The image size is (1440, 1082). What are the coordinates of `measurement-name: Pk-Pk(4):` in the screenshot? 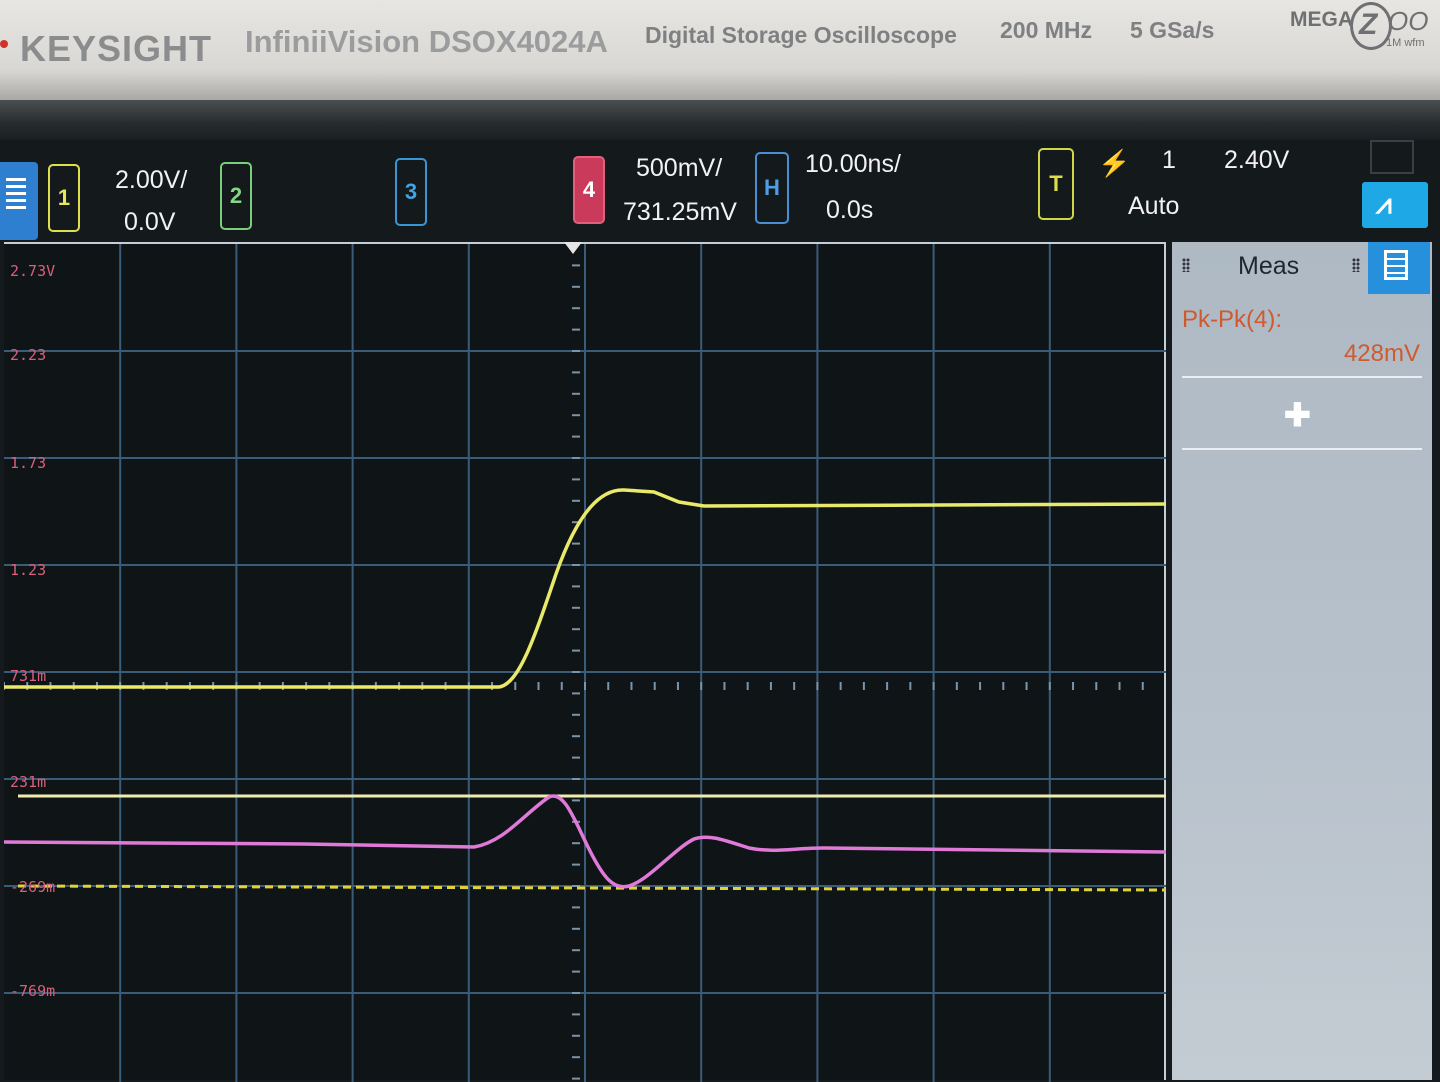 It's located at (1232, 320).